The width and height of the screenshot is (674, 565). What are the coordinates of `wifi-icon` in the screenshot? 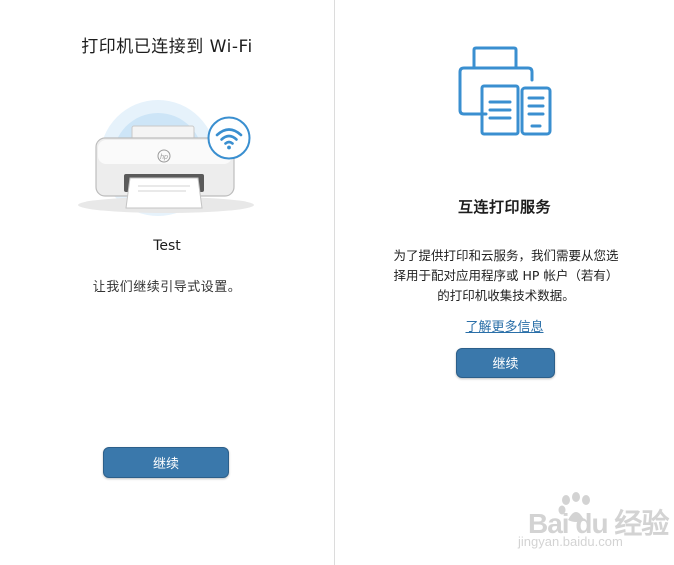 It's located at (229, 138).